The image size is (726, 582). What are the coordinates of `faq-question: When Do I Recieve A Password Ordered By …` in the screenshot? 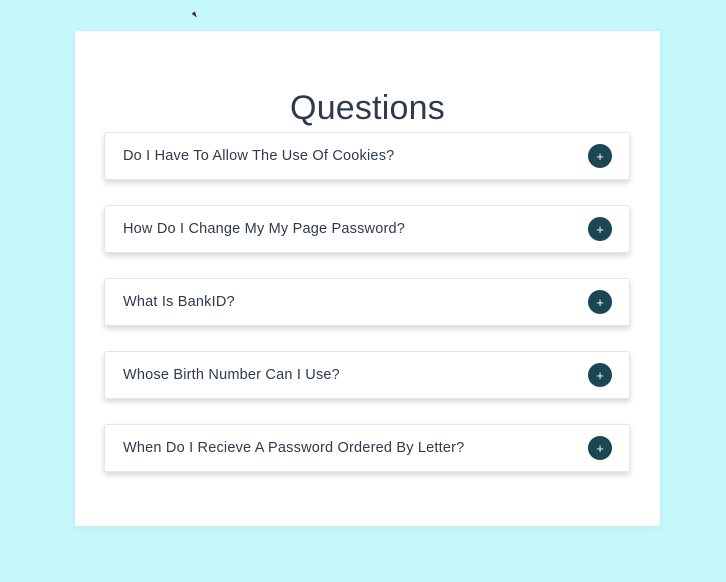 It's located at (294, 448).